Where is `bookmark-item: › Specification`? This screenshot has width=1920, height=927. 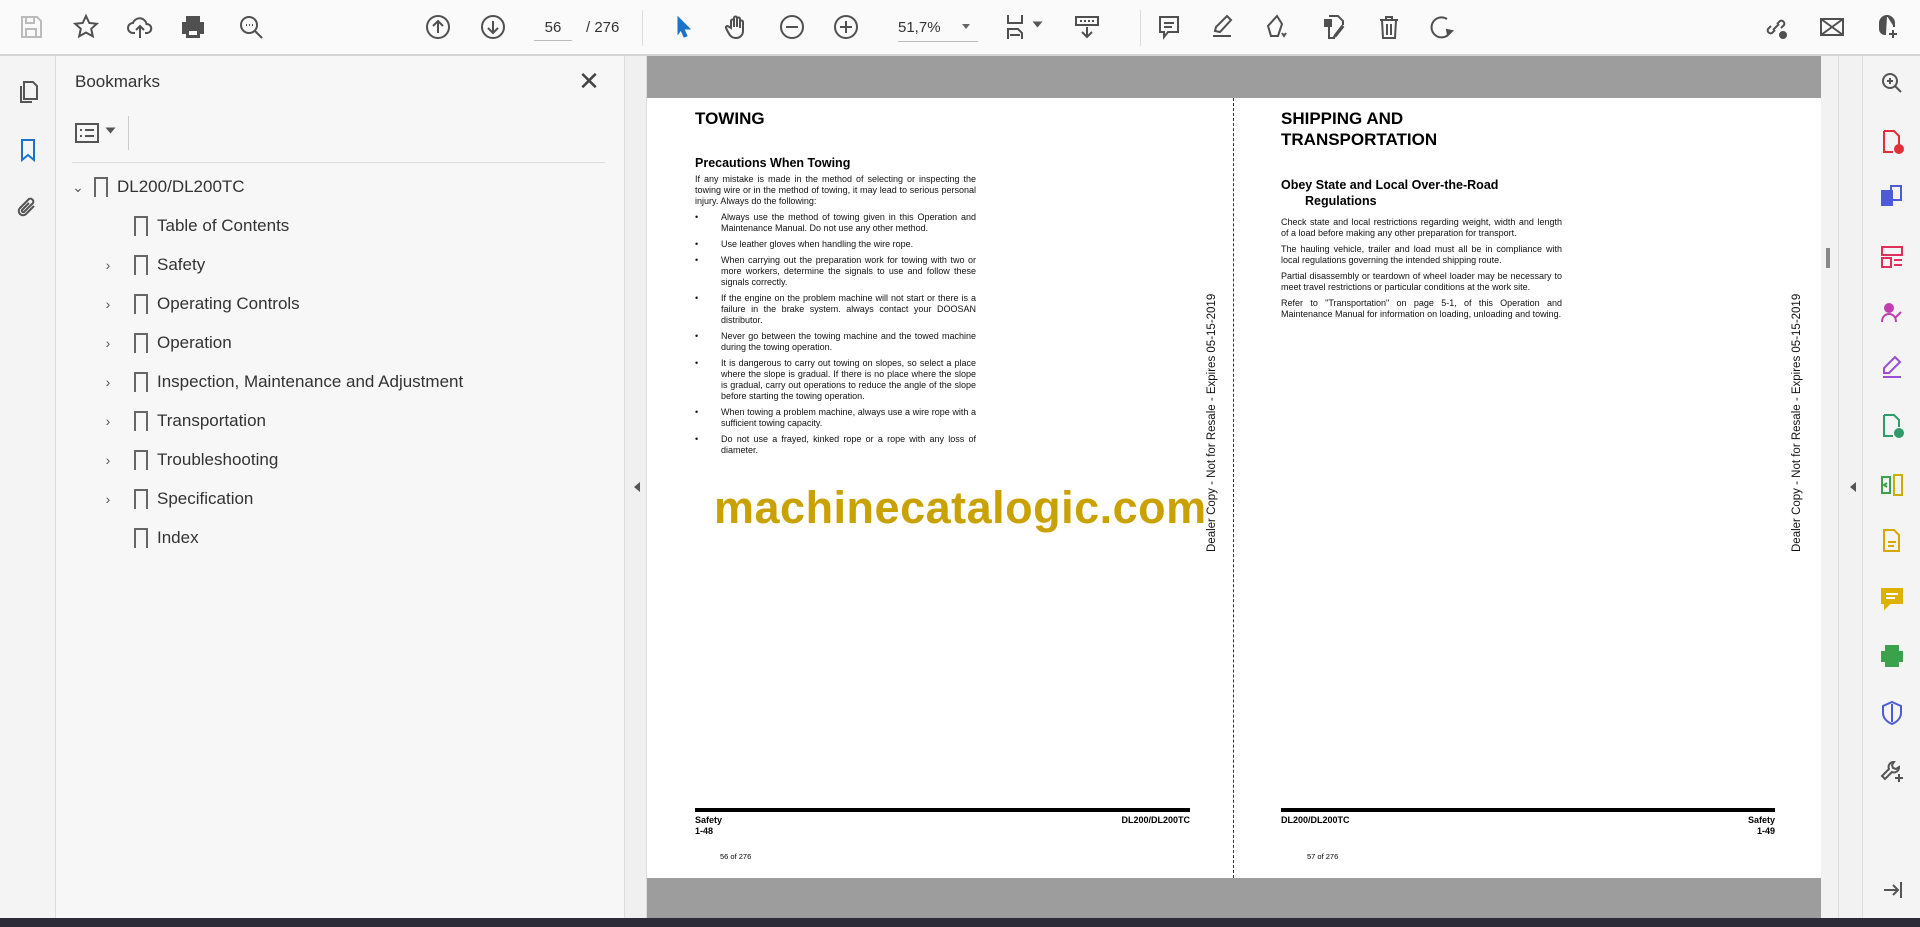
bookmark-item: › Specification is located at coordinates (170, 499).